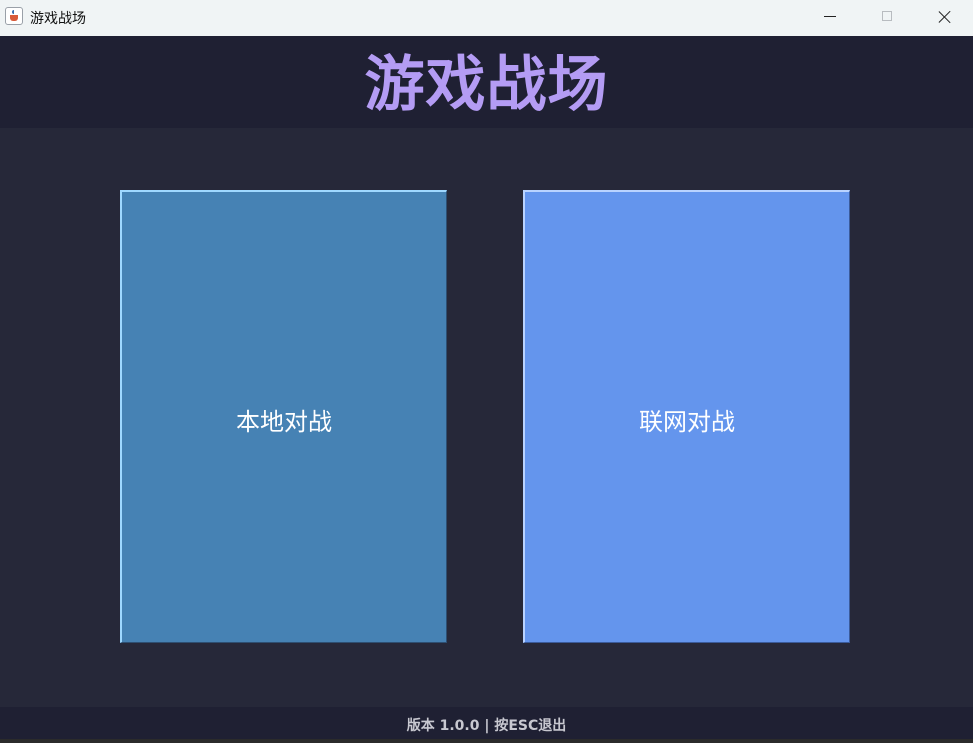  What do you see at coordinates (58, 19) in the screenshot?
I see `window-title: 游戏战场` at bounding box center [58, 19].